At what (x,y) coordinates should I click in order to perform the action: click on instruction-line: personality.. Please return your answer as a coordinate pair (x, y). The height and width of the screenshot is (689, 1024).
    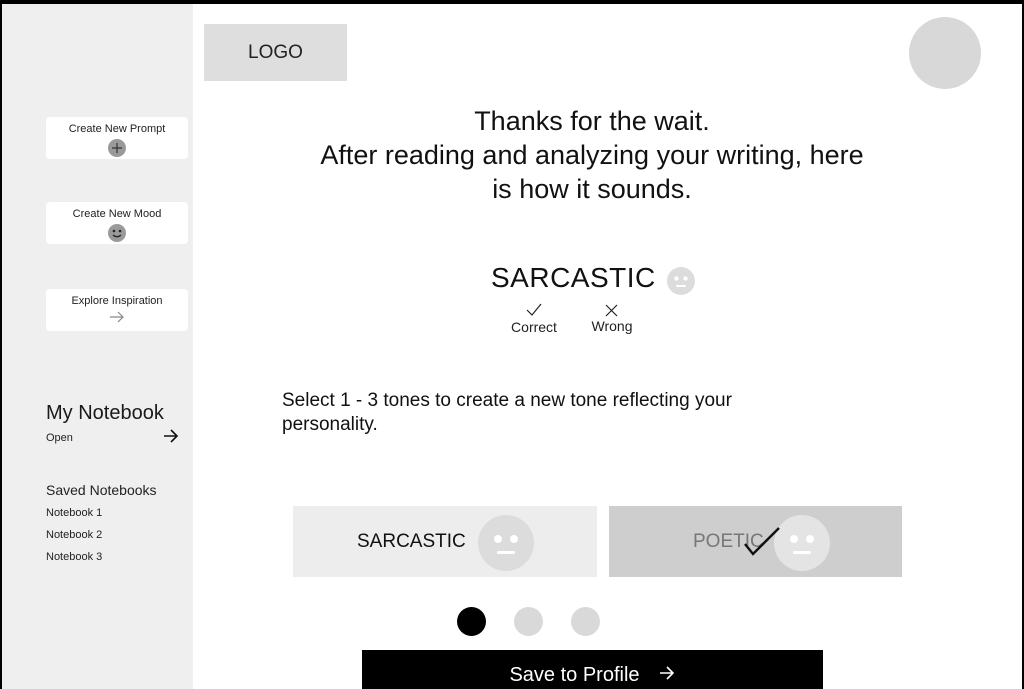
    Looking at the image, I should click on (330, 424).